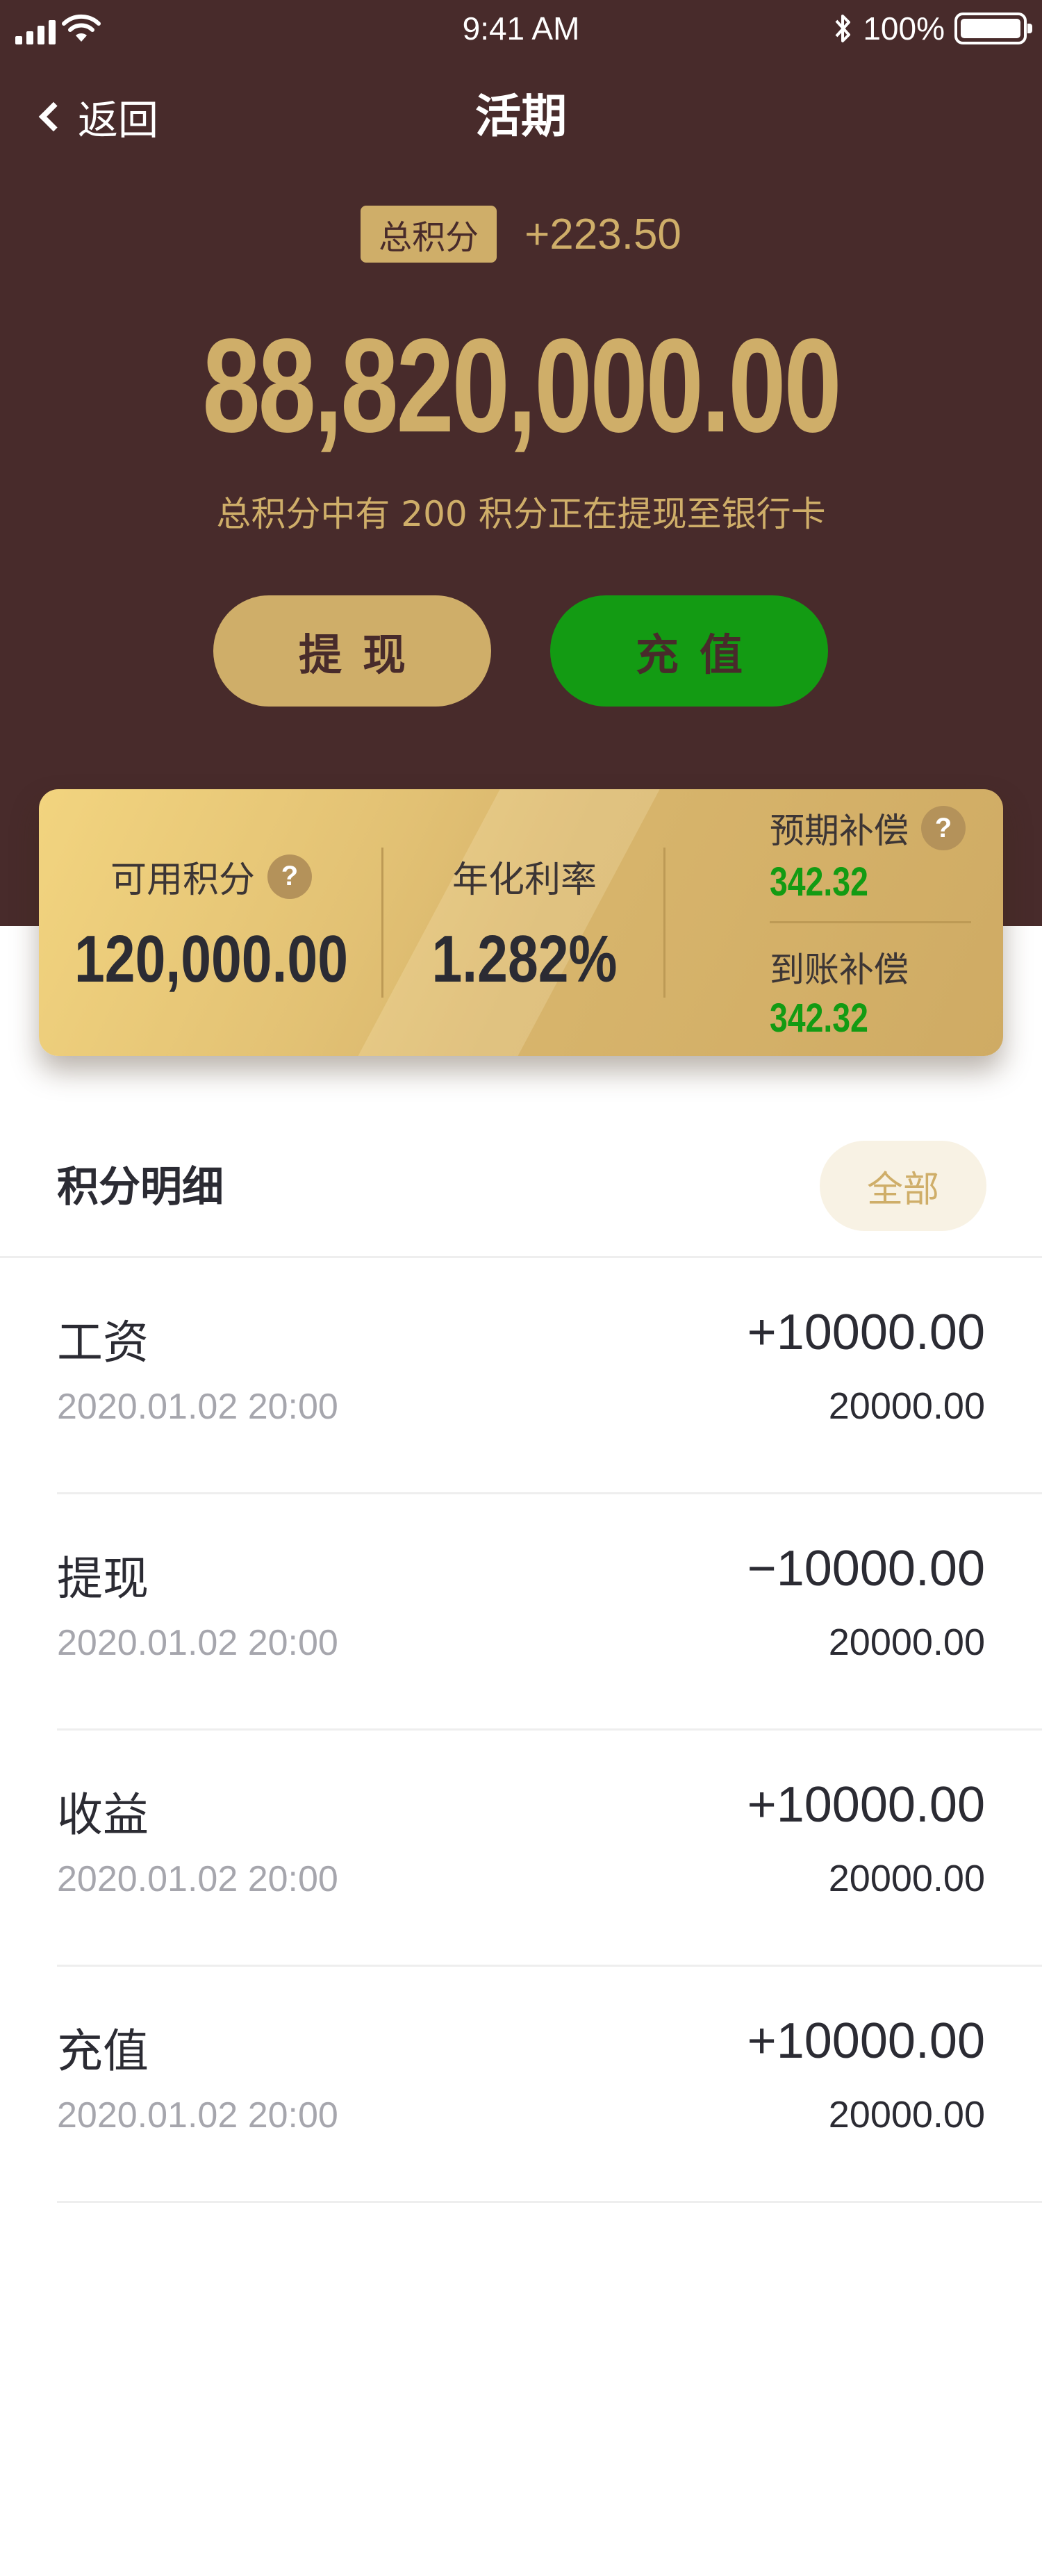  I want to click on item-amount: −10000.00, so click(866, 1569).